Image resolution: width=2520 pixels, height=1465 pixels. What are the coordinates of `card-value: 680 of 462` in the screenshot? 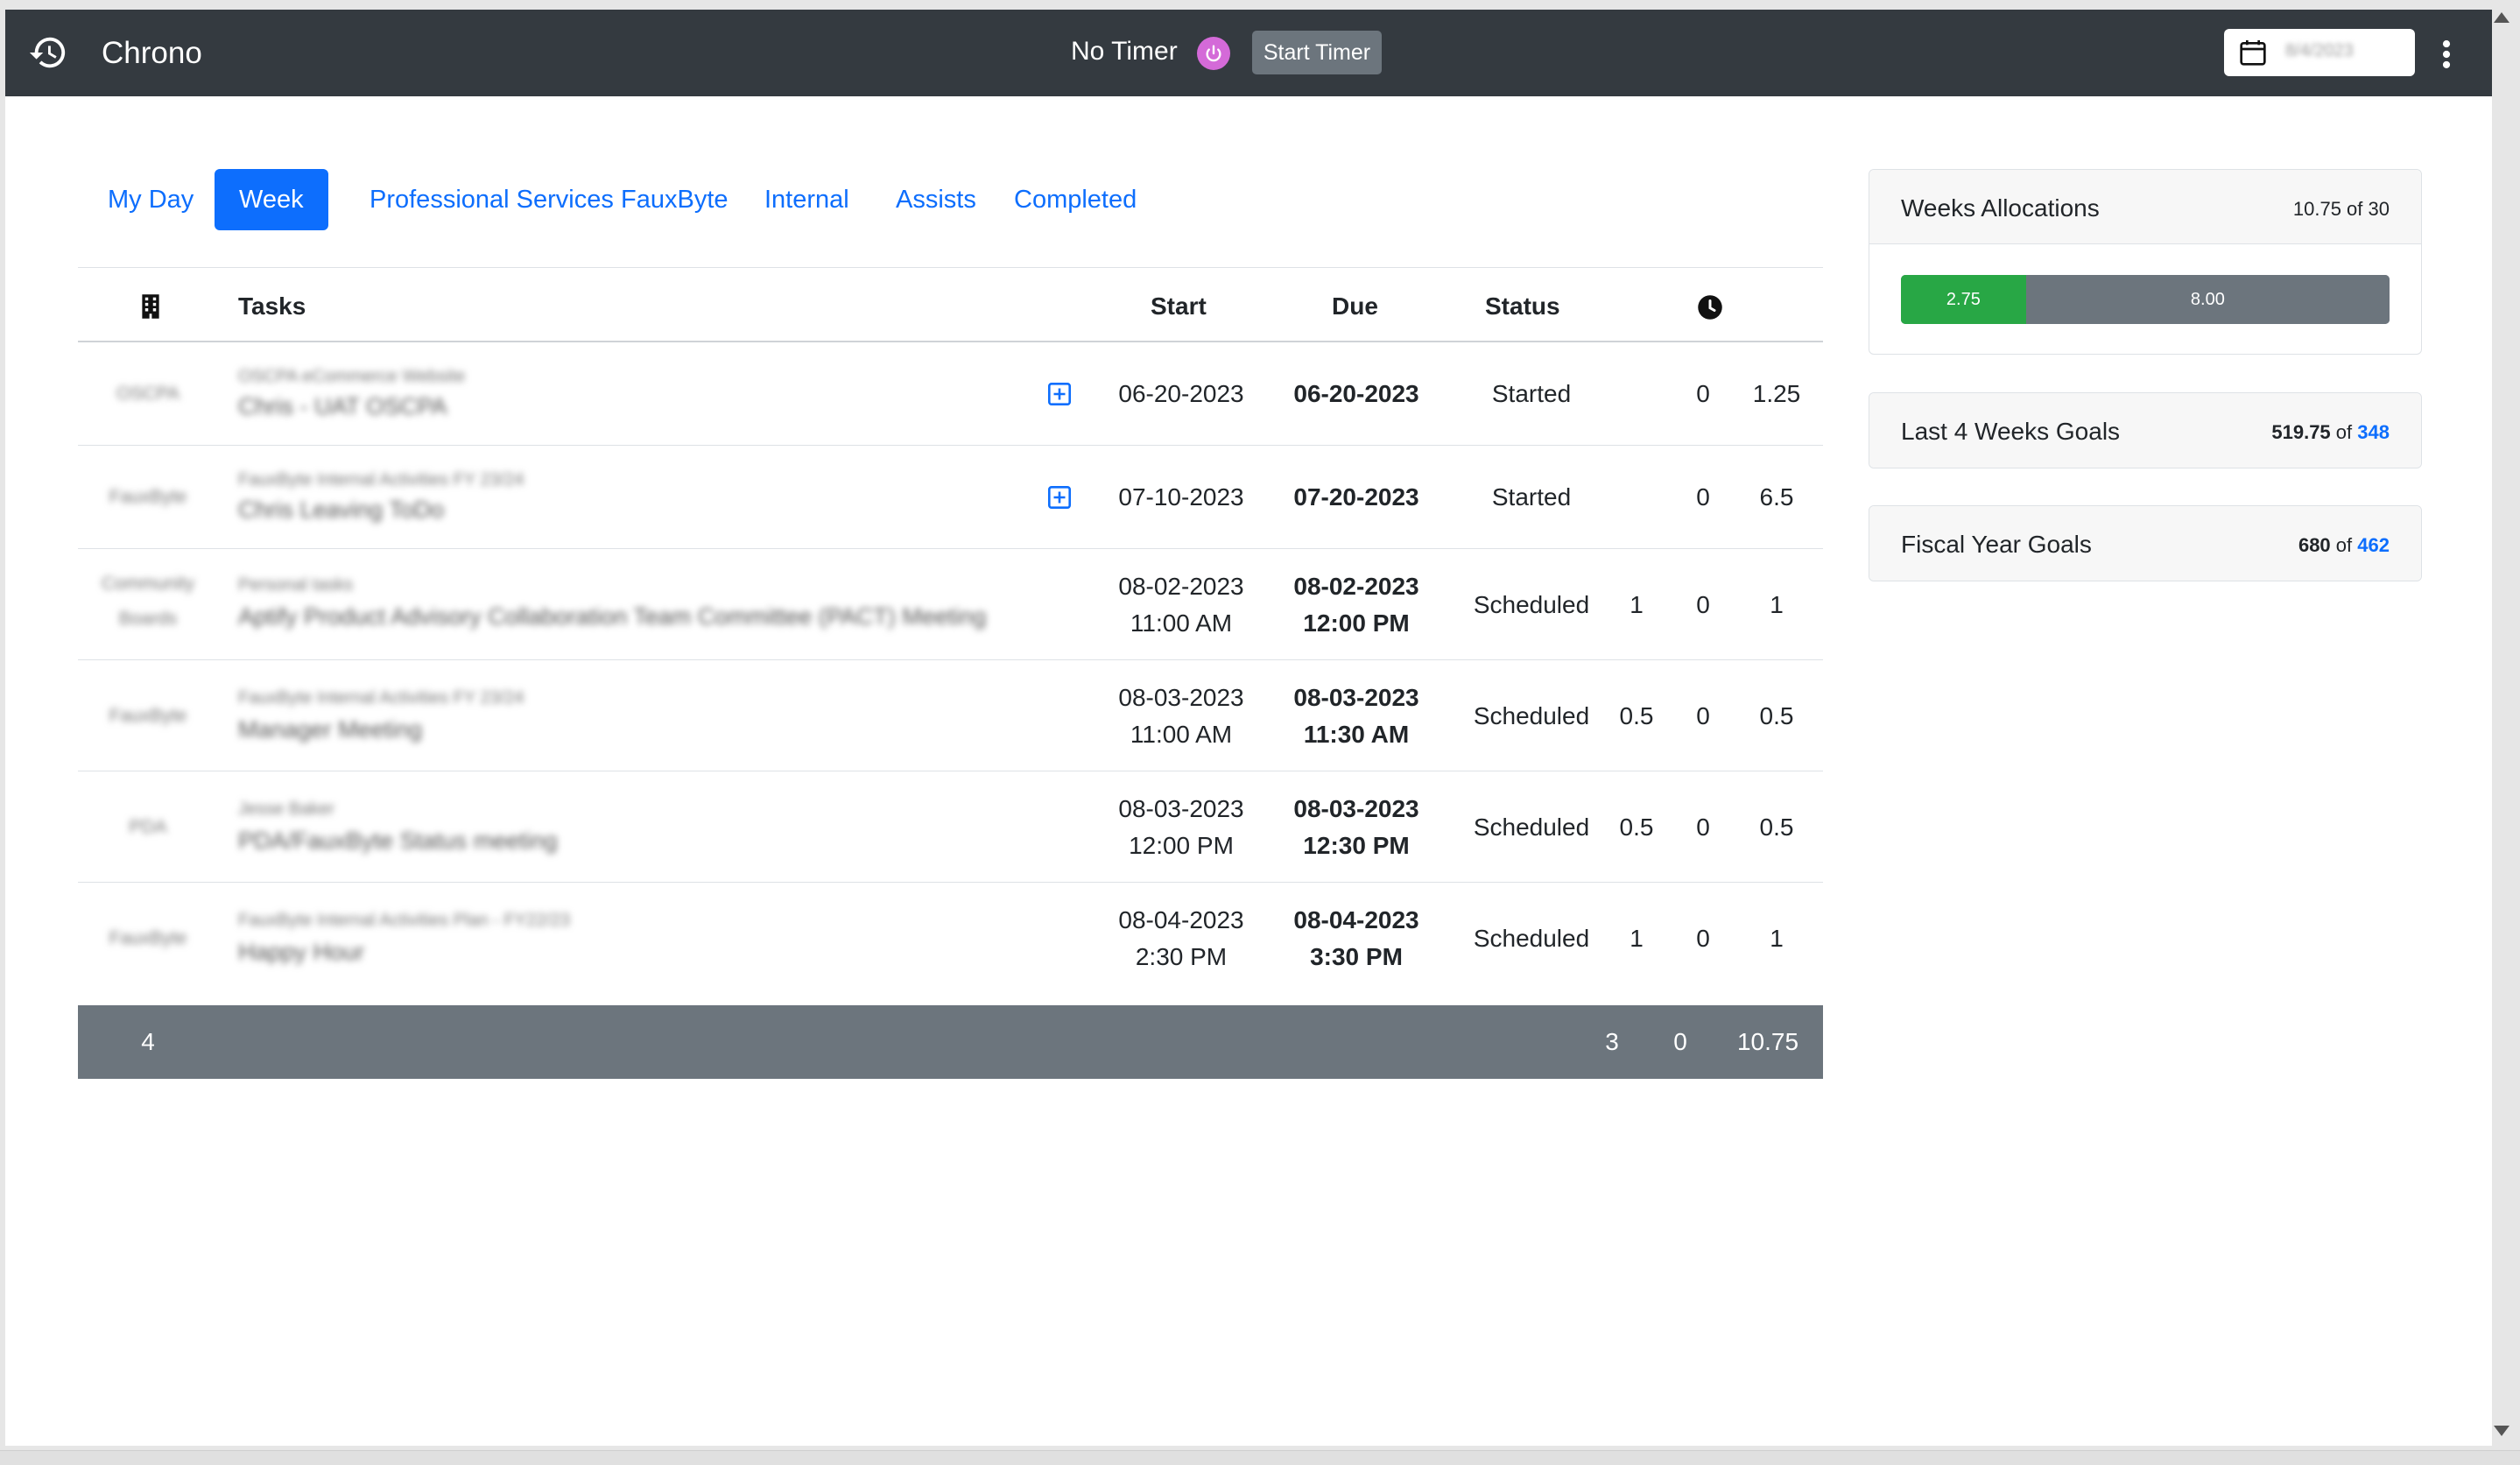 It's located at (2344, 545).